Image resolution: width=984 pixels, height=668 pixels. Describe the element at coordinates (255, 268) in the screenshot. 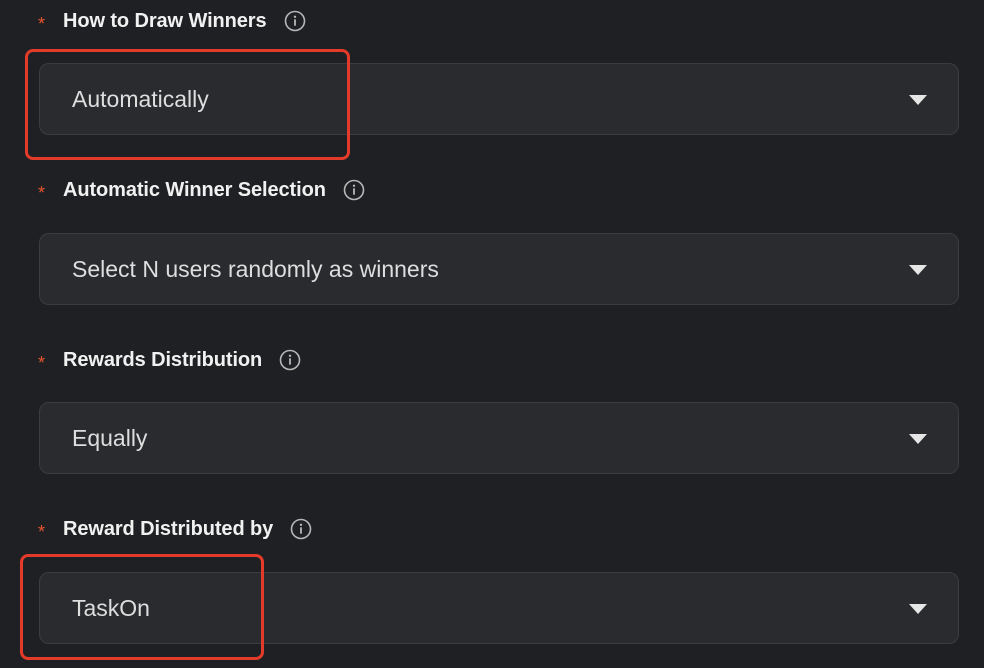

I see `selected-value: Select N users randomly as winners` at that location.